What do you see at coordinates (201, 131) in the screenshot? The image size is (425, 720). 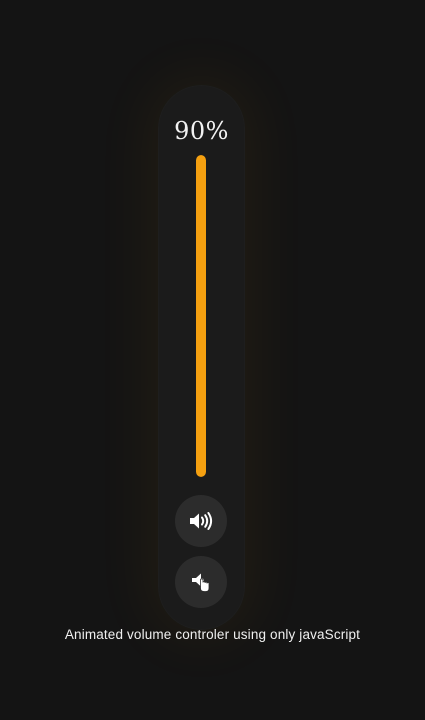 I see `volume-percent-label: 90%` at bounding box center [201, 131].